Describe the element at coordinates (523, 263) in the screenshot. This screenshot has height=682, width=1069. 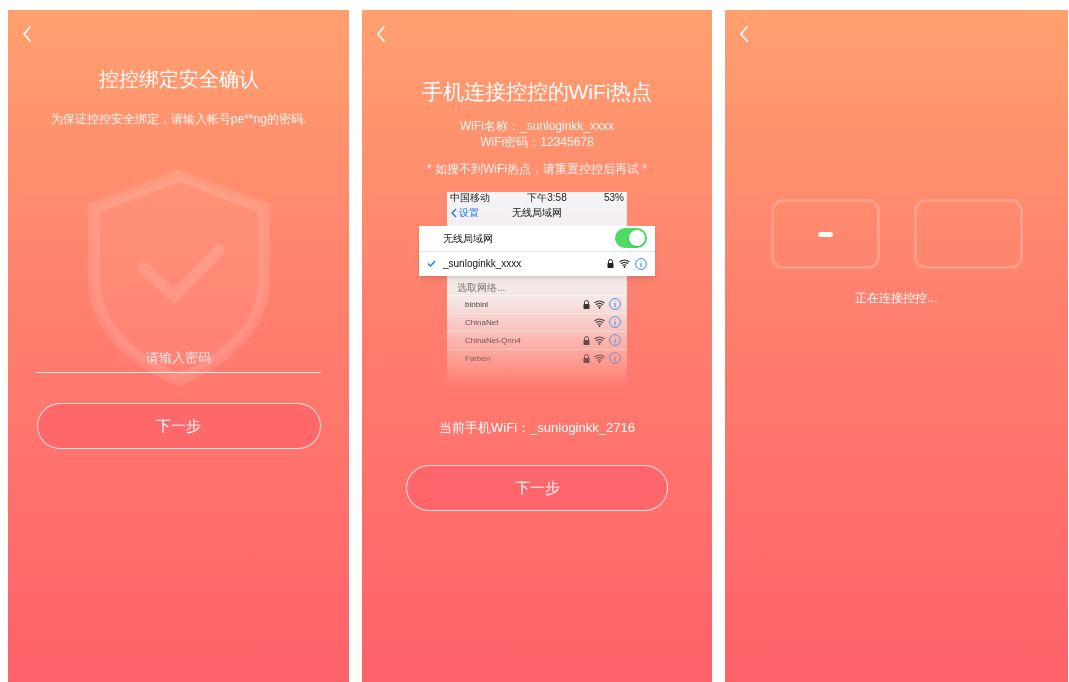
I see `network-name: _sunloginkk_xxxx` at that location.